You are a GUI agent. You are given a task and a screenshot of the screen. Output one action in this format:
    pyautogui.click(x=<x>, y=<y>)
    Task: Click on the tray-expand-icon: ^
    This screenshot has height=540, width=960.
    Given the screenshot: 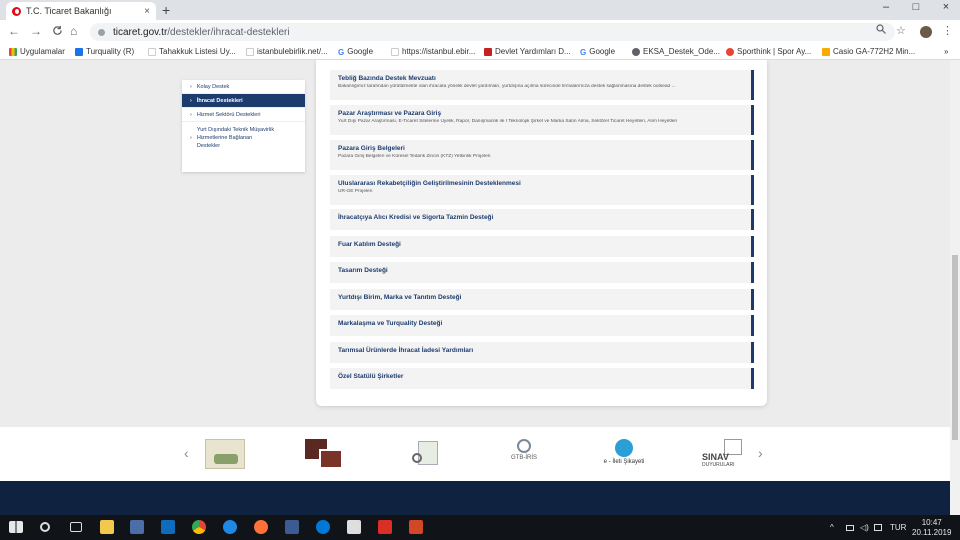 What is the action you would take?
    pyautogui.click(x=832, y=527)
    